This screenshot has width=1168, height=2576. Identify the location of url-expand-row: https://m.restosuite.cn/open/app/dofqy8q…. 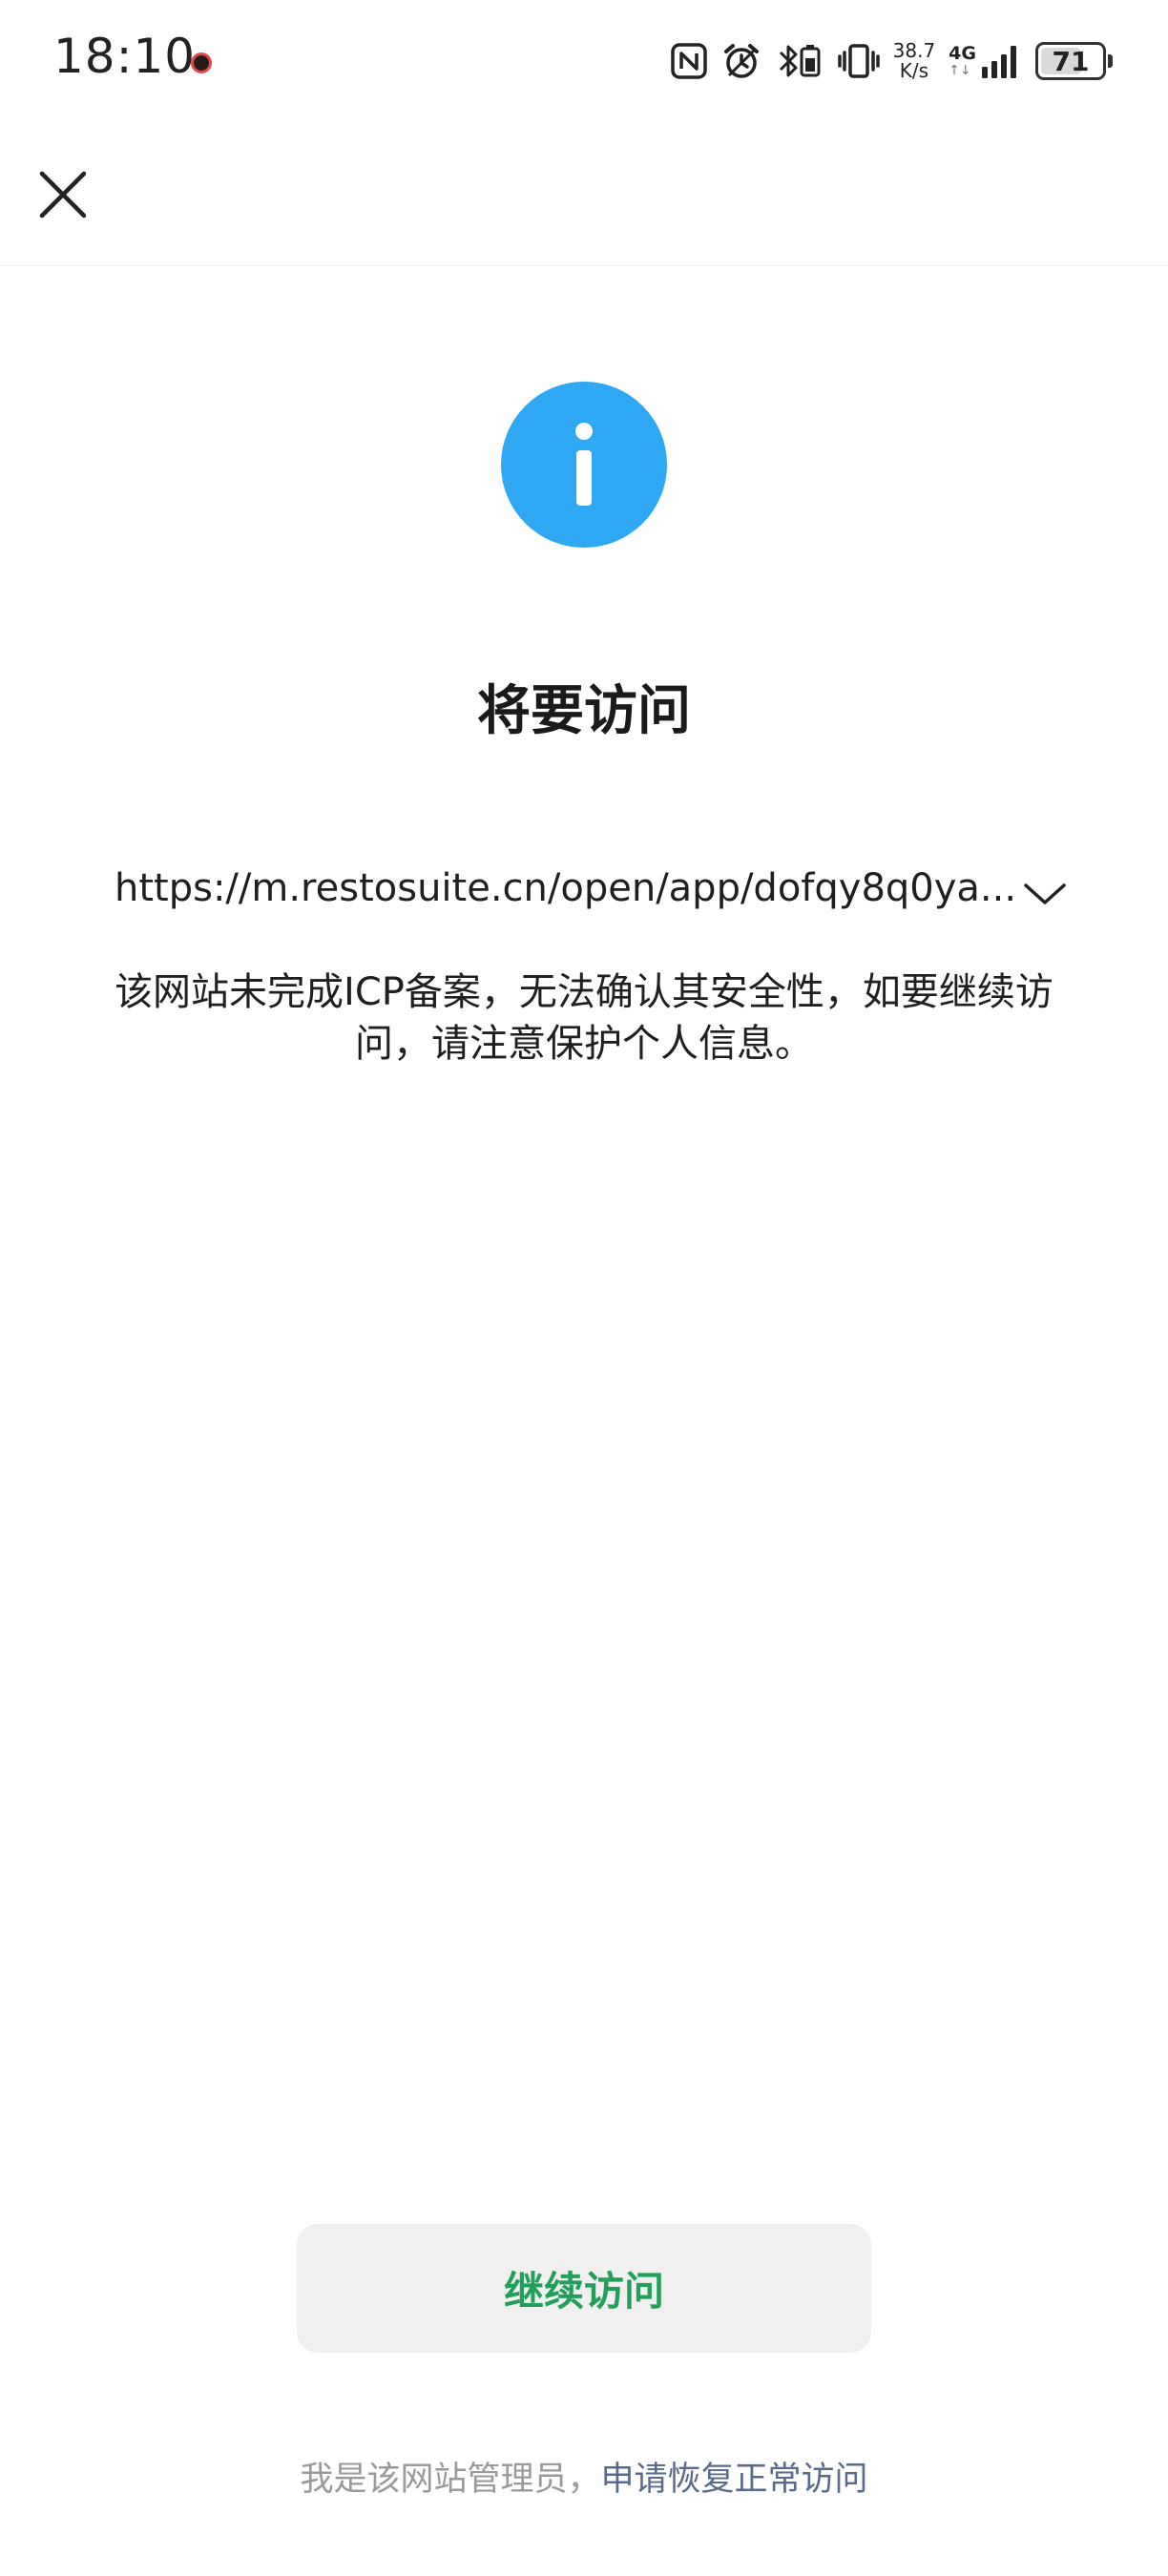
(597, 888).